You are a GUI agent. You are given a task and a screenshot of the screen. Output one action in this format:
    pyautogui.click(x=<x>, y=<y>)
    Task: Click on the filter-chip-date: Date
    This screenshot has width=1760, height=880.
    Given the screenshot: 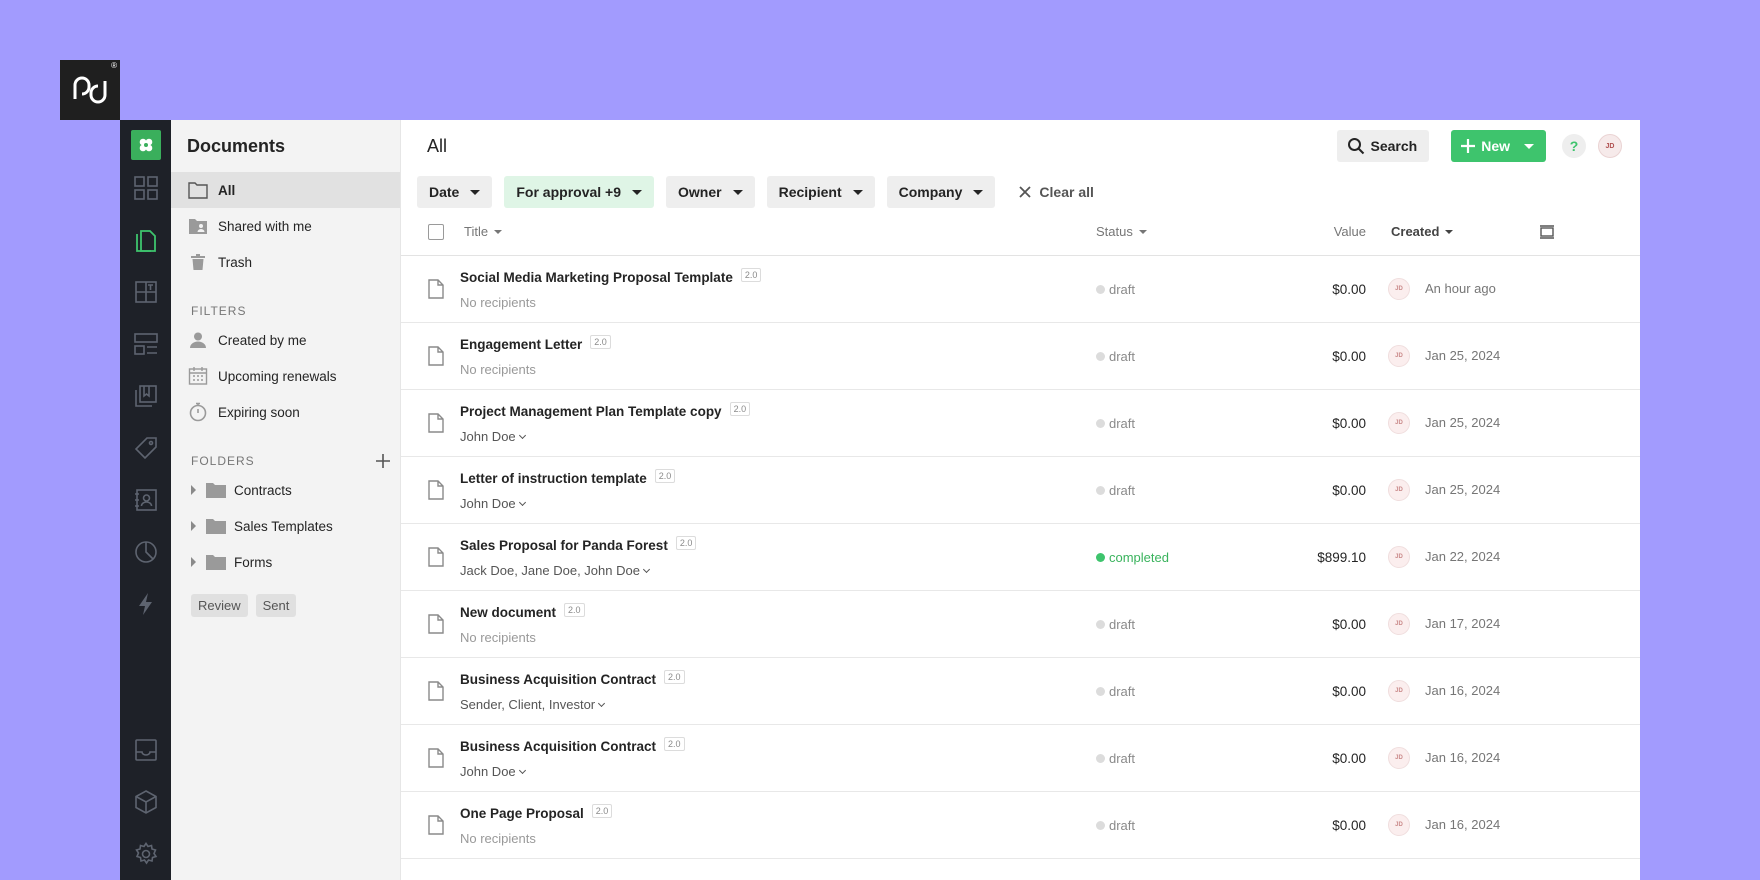 What is the action you would take?
    pyautogui.click(x=455, y=192)
    